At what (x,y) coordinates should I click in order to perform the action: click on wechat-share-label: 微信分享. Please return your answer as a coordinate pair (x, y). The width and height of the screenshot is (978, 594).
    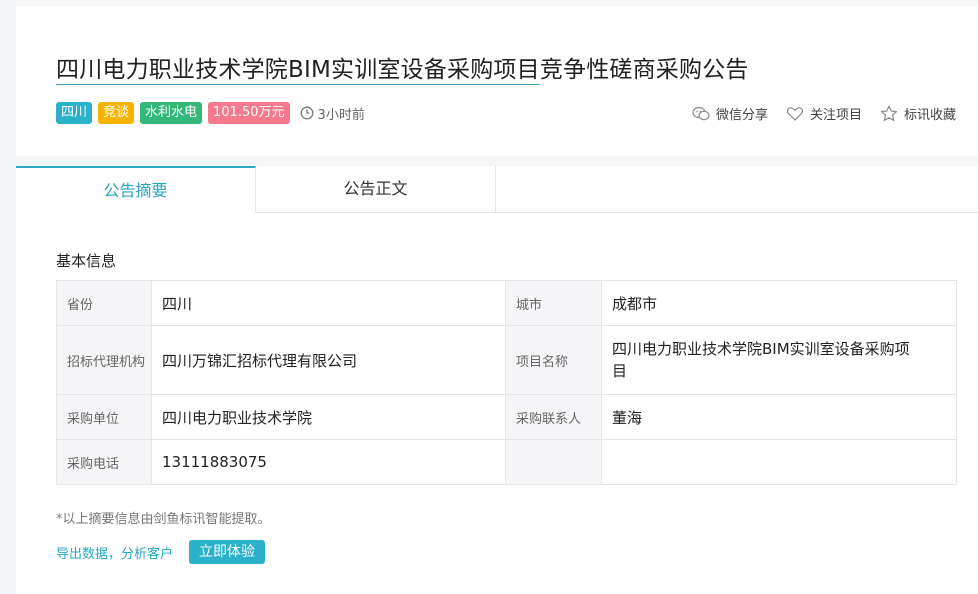
    Looking at the image, I should click on (741, 115).